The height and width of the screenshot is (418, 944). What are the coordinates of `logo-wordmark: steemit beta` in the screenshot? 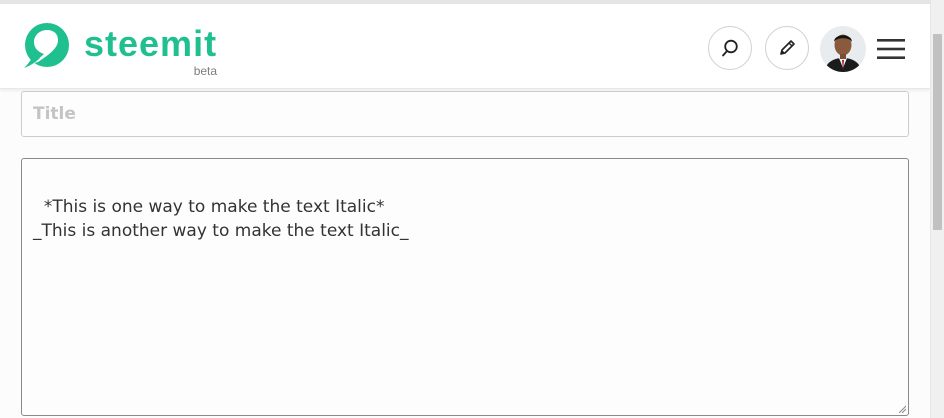 It's located at (151, 51).